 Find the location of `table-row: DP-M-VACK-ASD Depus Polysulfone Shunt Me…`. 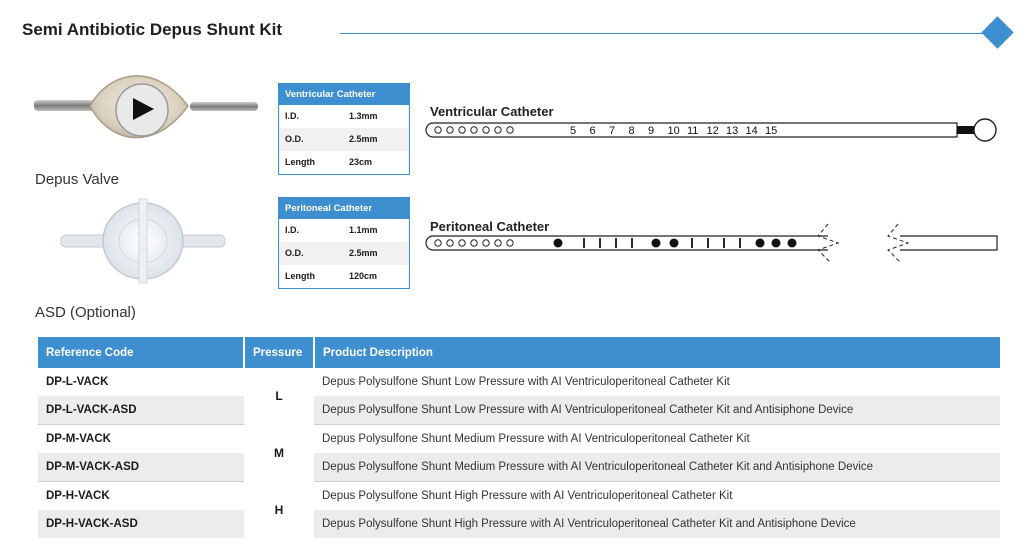

table-row: DP-M-VACK-ASD Depus Polysulfone Shunt Me… is located at coordinates (519, 467).